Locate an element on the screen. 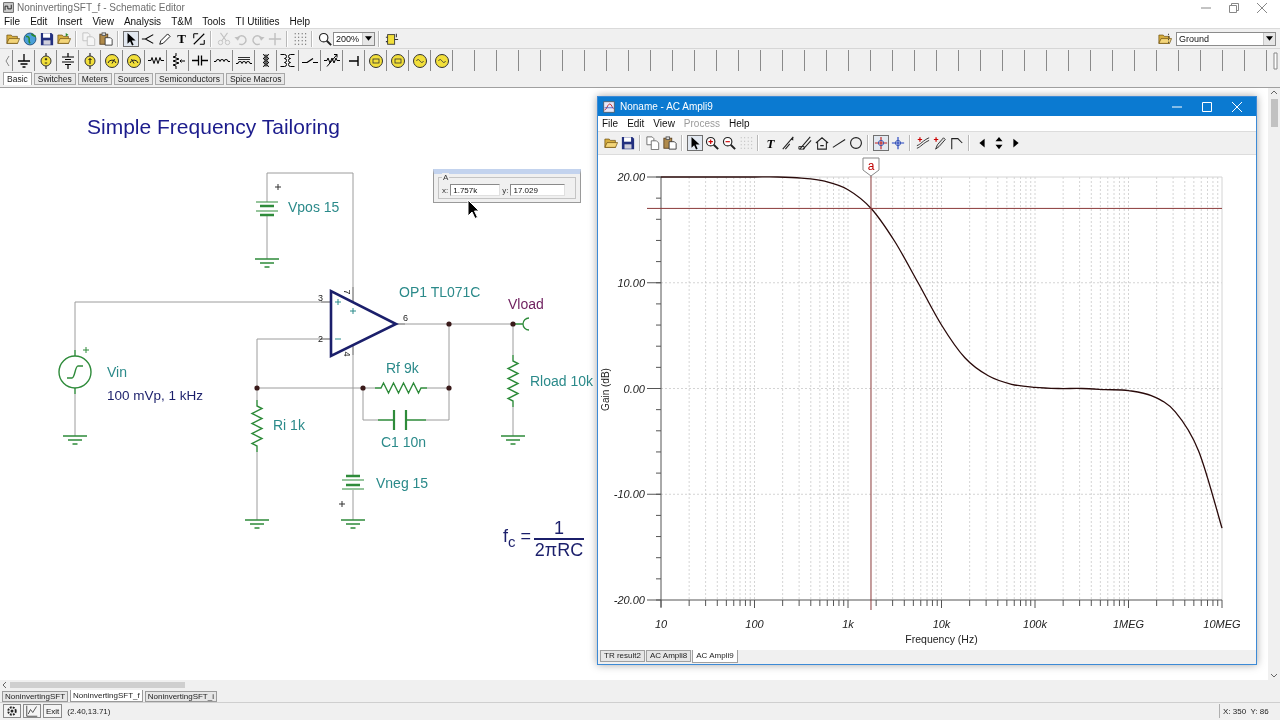  axis-title: Frequency (Hz) is located at coordinates (941, 639).